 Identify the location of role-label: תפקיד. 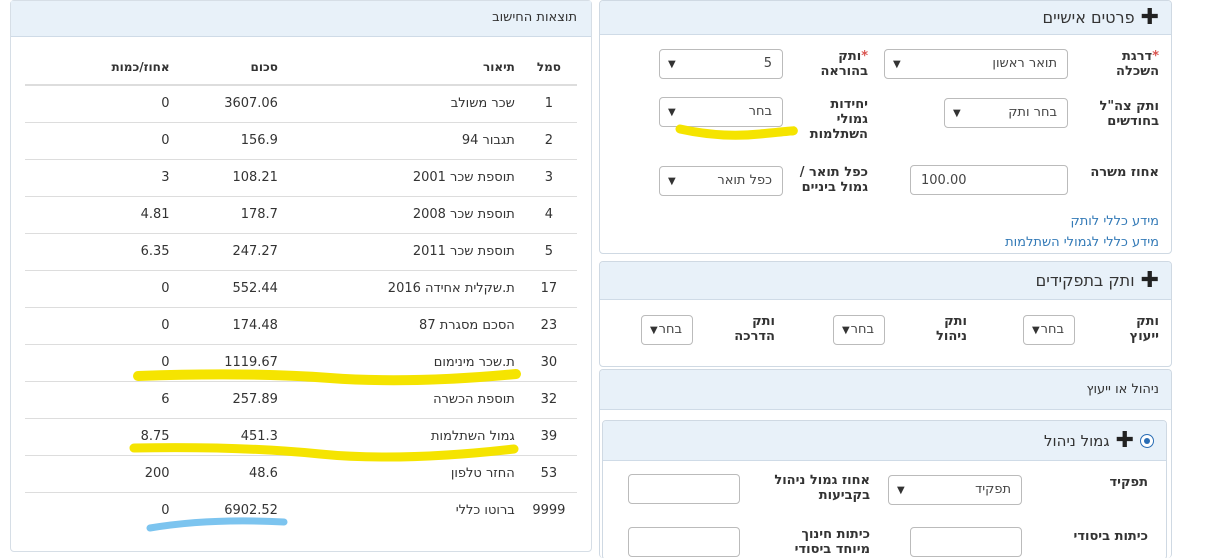
(1128, 482).